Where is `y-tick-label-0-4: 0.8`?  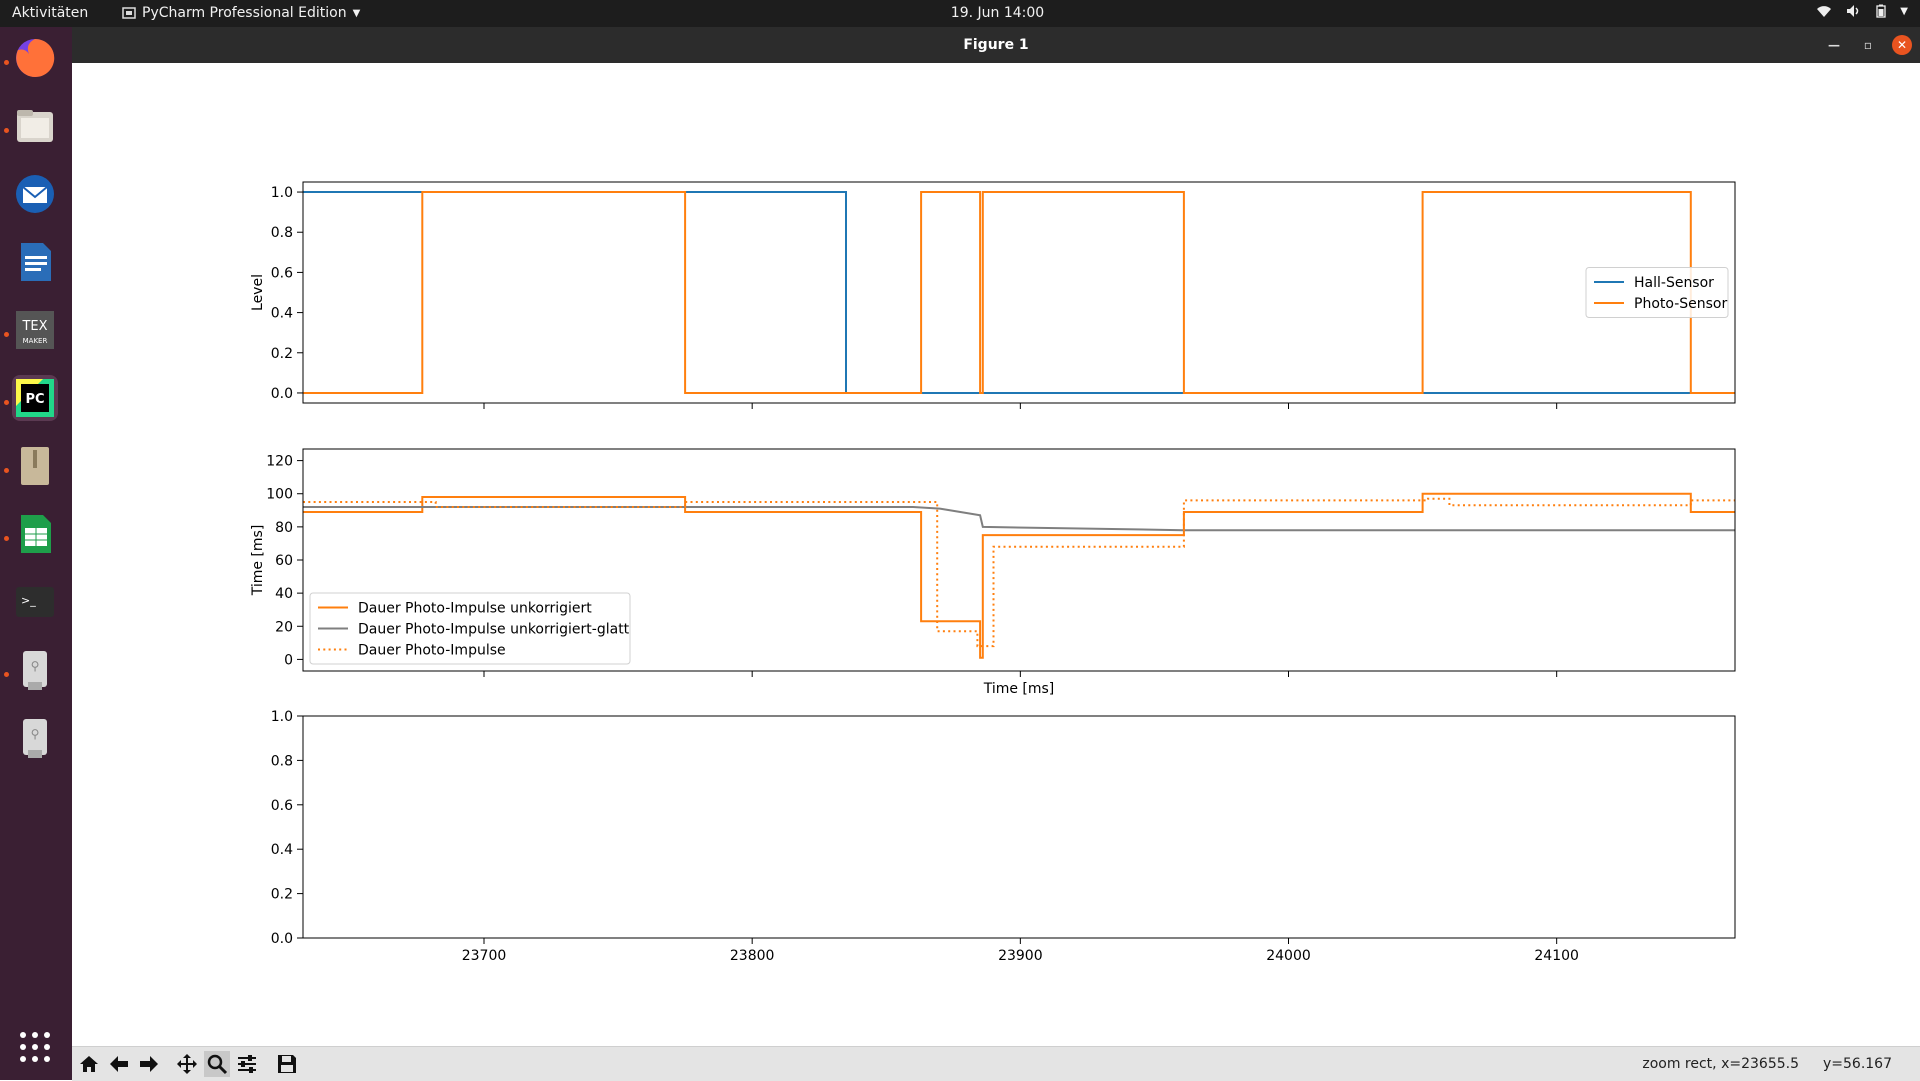 y-tick-label-0-4: 0.8 is located at coordinates (282, 233).